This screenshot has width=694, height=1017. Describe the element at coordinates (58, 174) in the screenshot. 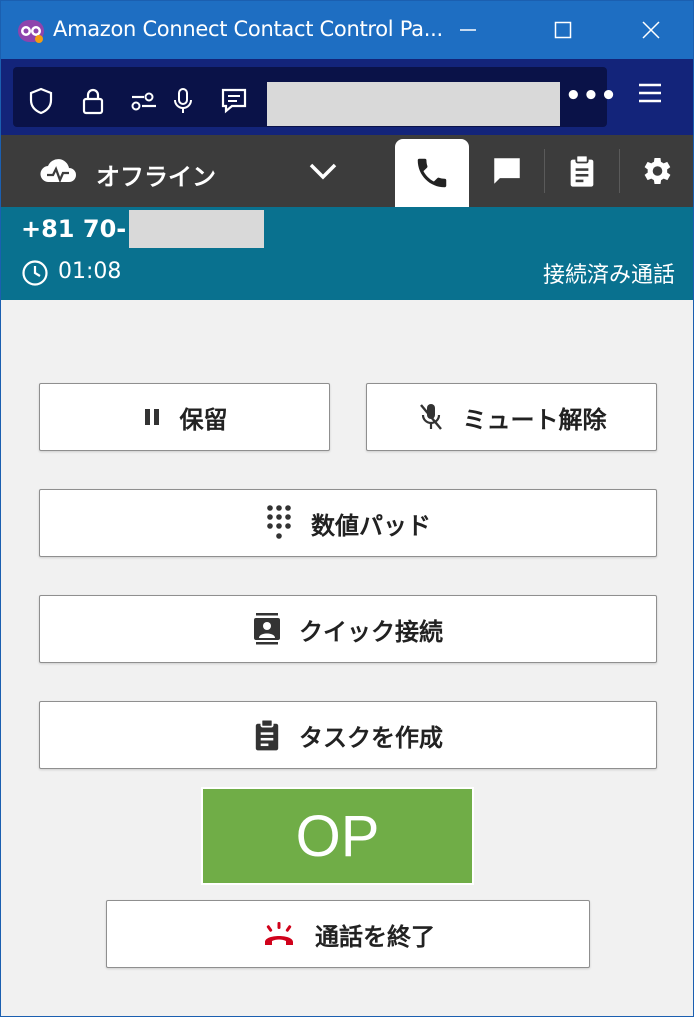

I see `cloud-status-icon` at that location.